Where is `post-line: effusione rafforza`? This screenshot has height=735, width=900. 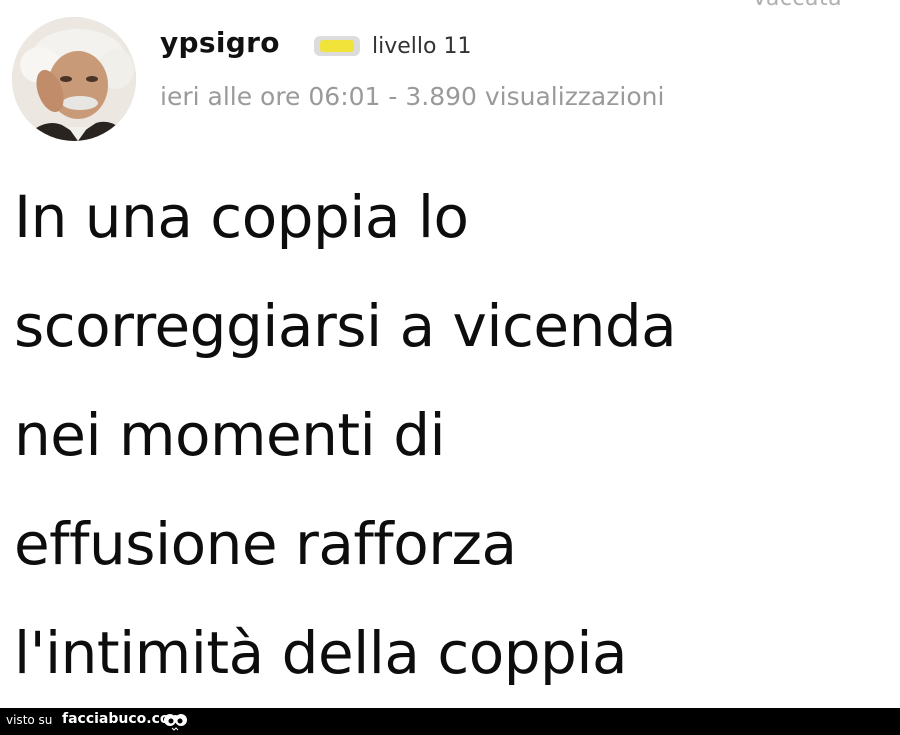 post-line: effusione rafforza is located at coordinates (265, 544).